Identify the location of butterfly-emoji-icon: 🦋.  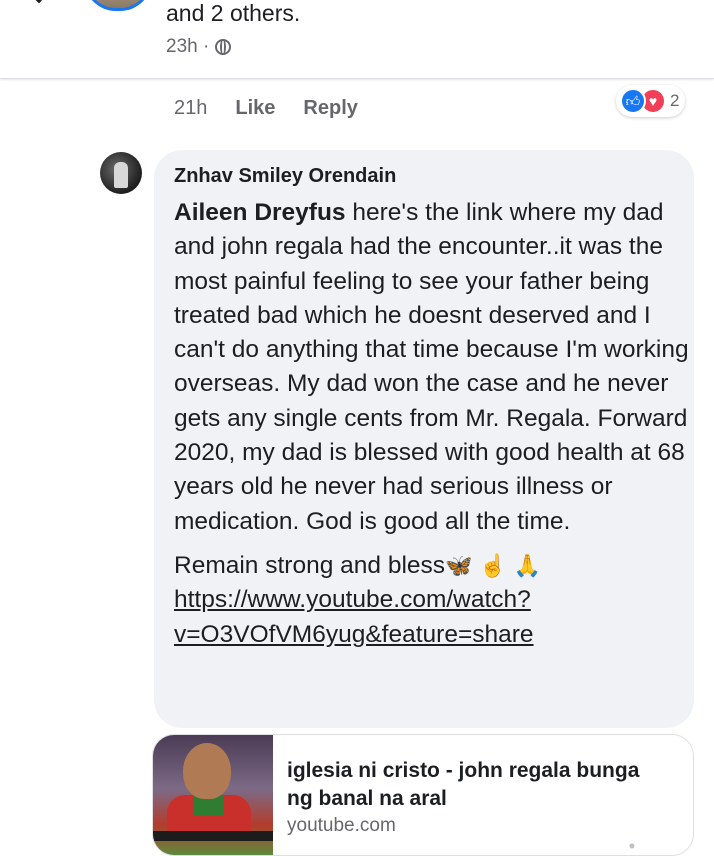
(459, 565).